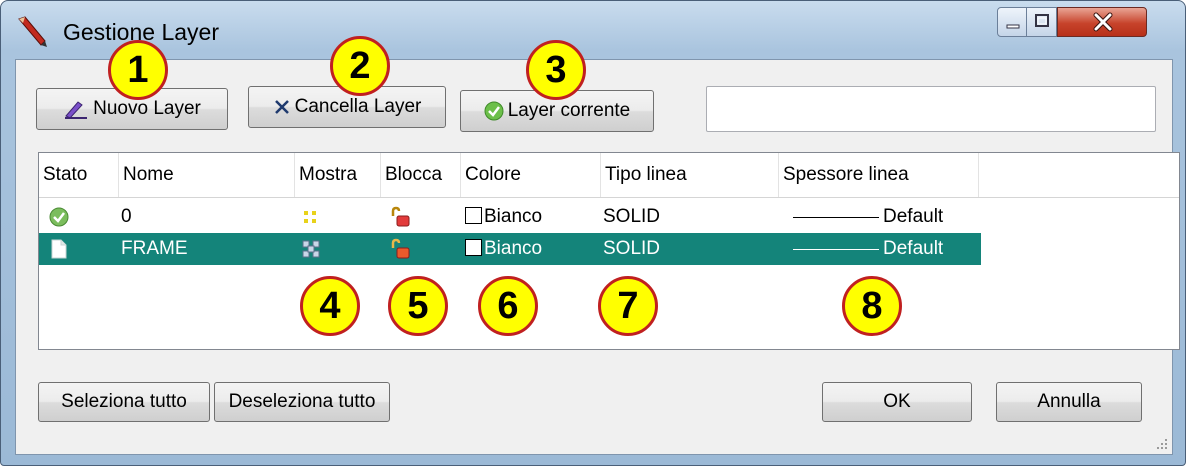 The width and height of the screenshot is (1186, 466). What do you see at coordinates (126, 217) in the screenshot?
I see `layer-name: 0` at bounding box center [126, 217].